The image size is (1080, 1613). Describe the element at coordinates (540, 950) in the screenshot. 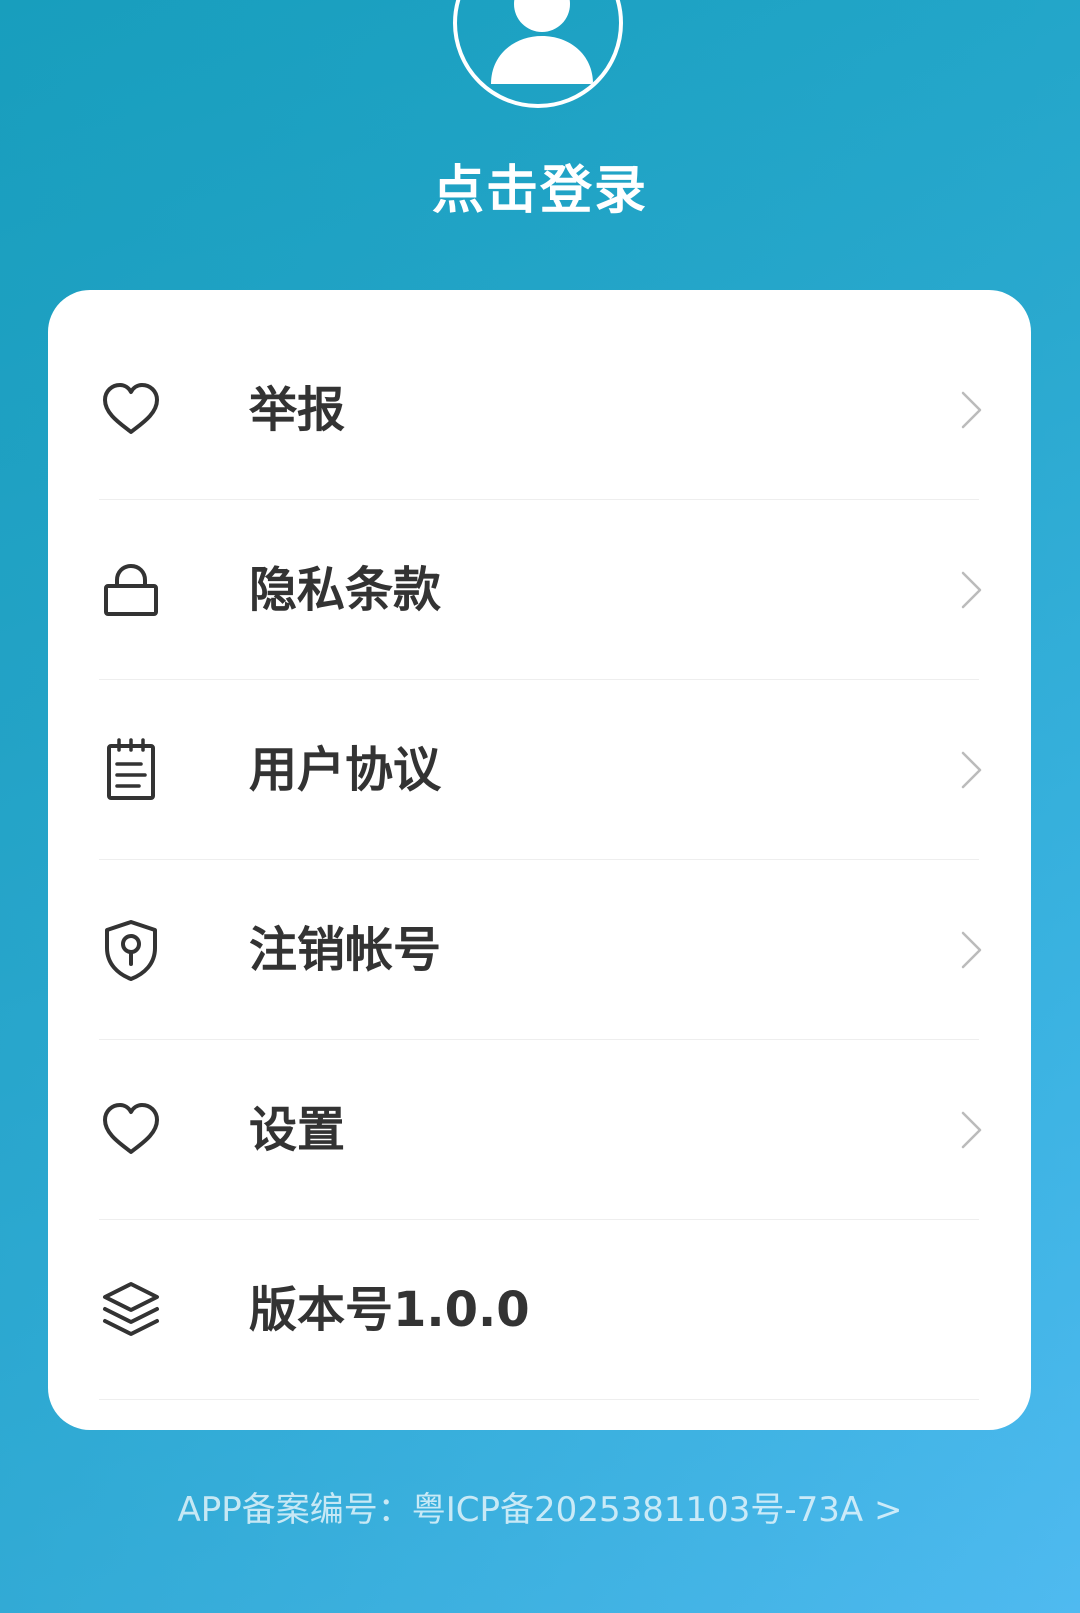

I see `menu-item-delete-account: 注销帐号` at that location.